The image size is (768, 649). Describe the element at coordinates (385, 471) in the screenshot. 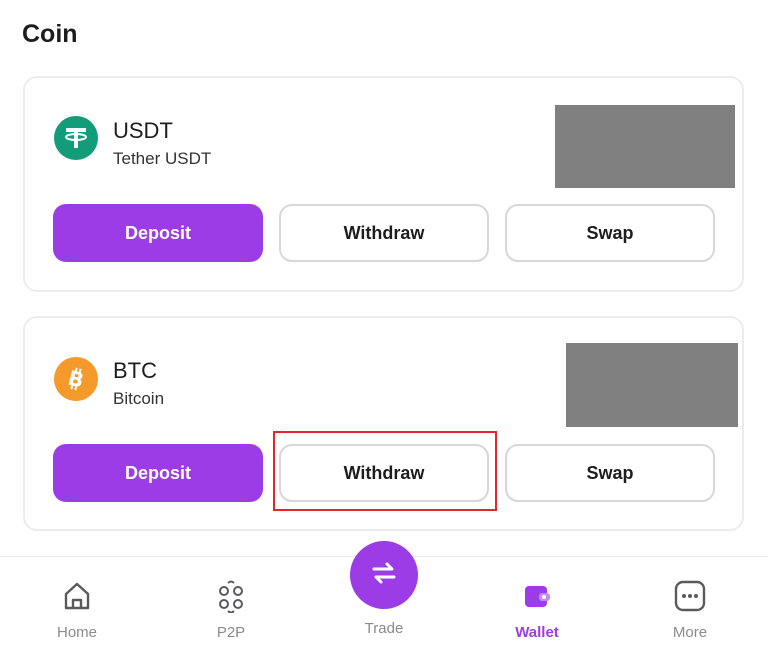

I see `withdraw-highlight-box` at that location.